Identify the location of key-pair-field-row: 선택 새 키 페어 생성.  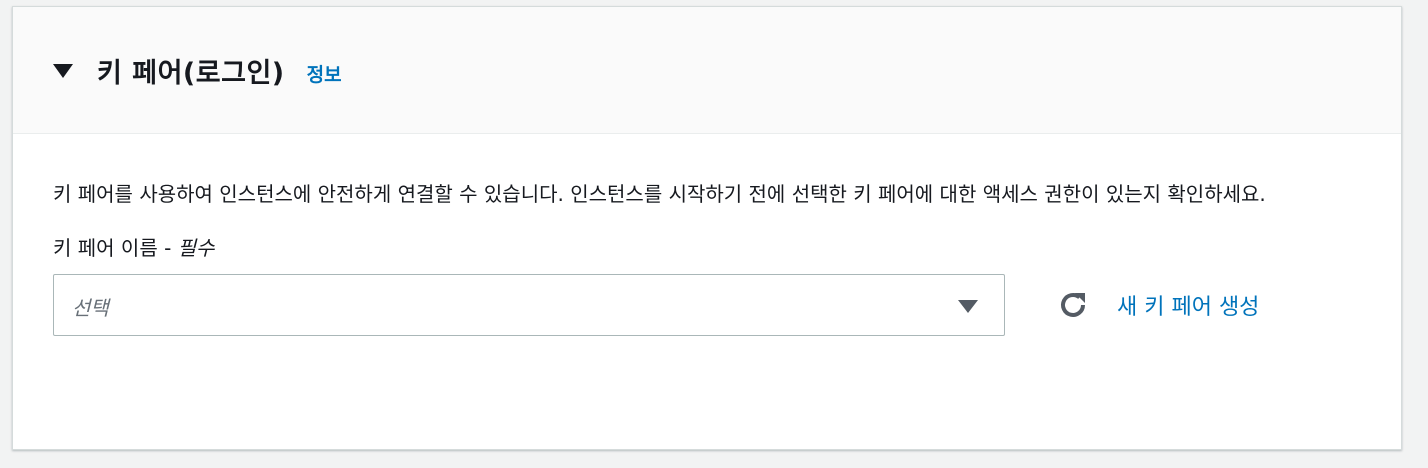
(707, 305).